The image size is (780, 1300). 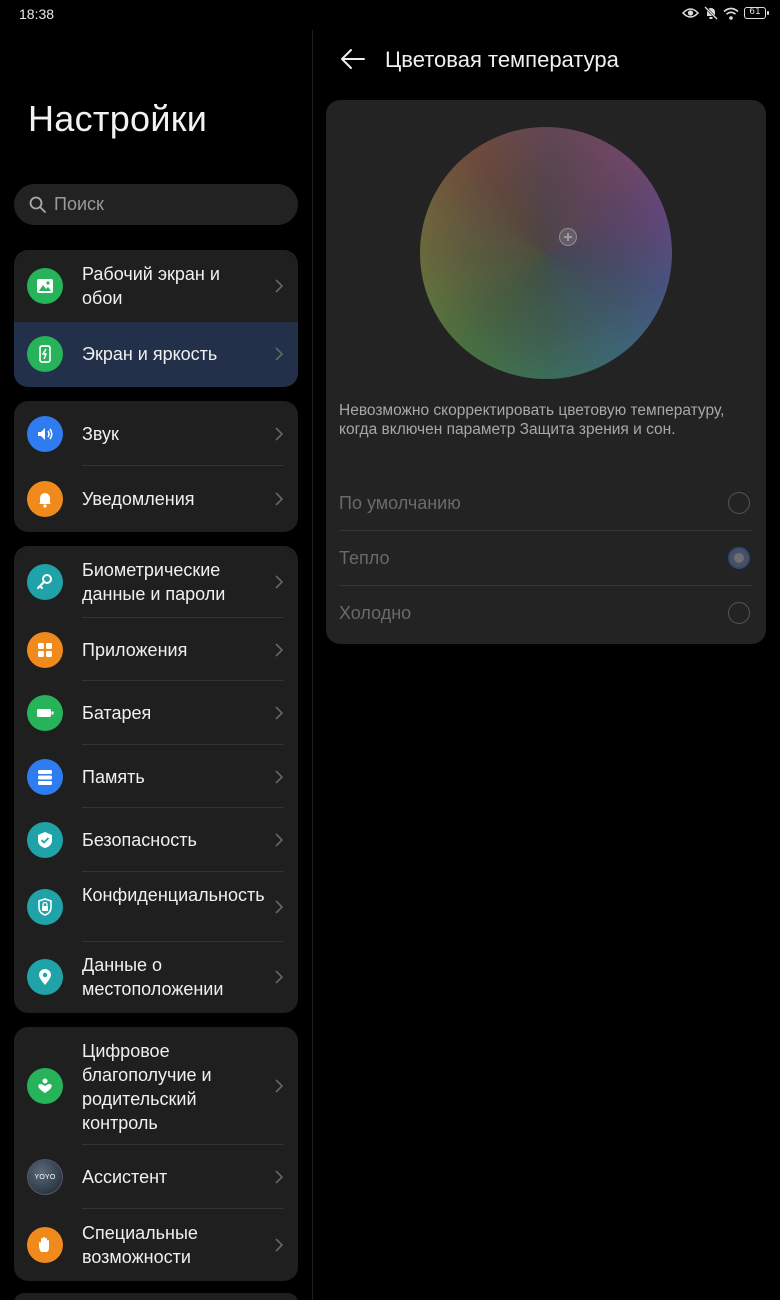 I want to click on sidebar-item-storage: Память, so click(x=156, y=776).